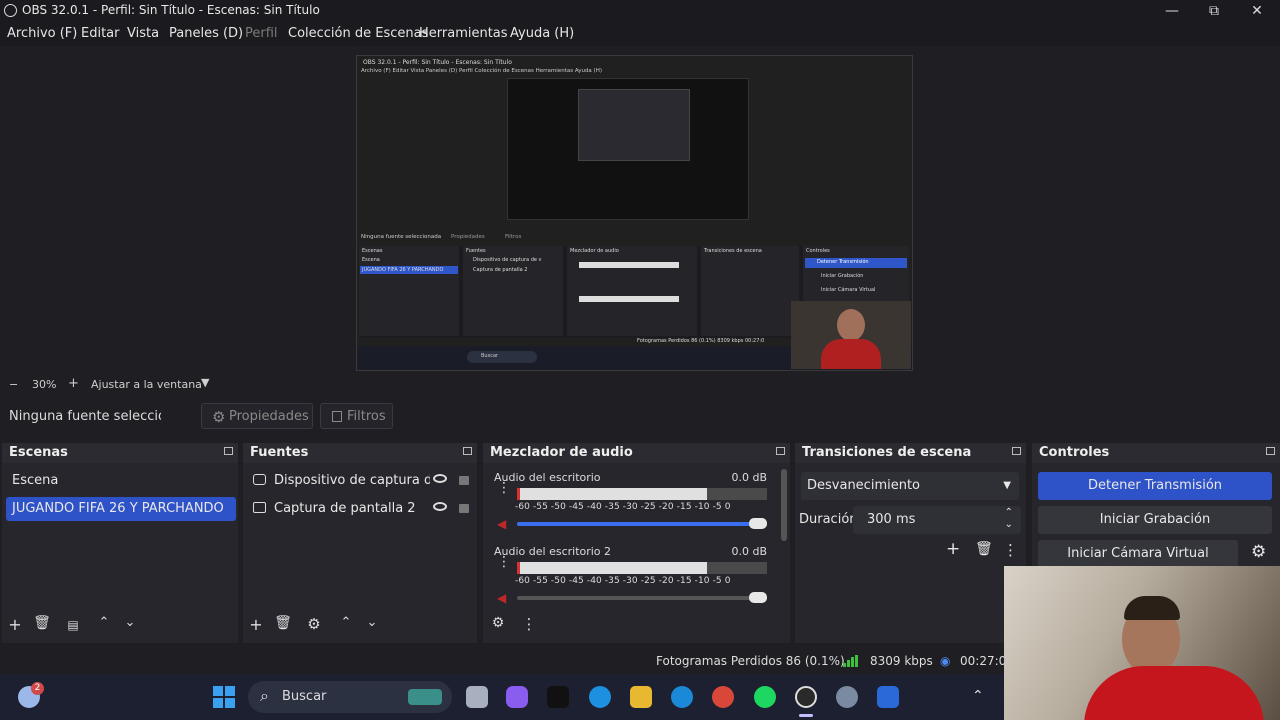  What do you see at coordinates (784, 505) in the screenshot?
I see `mixer-scrollbar` at bounding box center [784, 505].